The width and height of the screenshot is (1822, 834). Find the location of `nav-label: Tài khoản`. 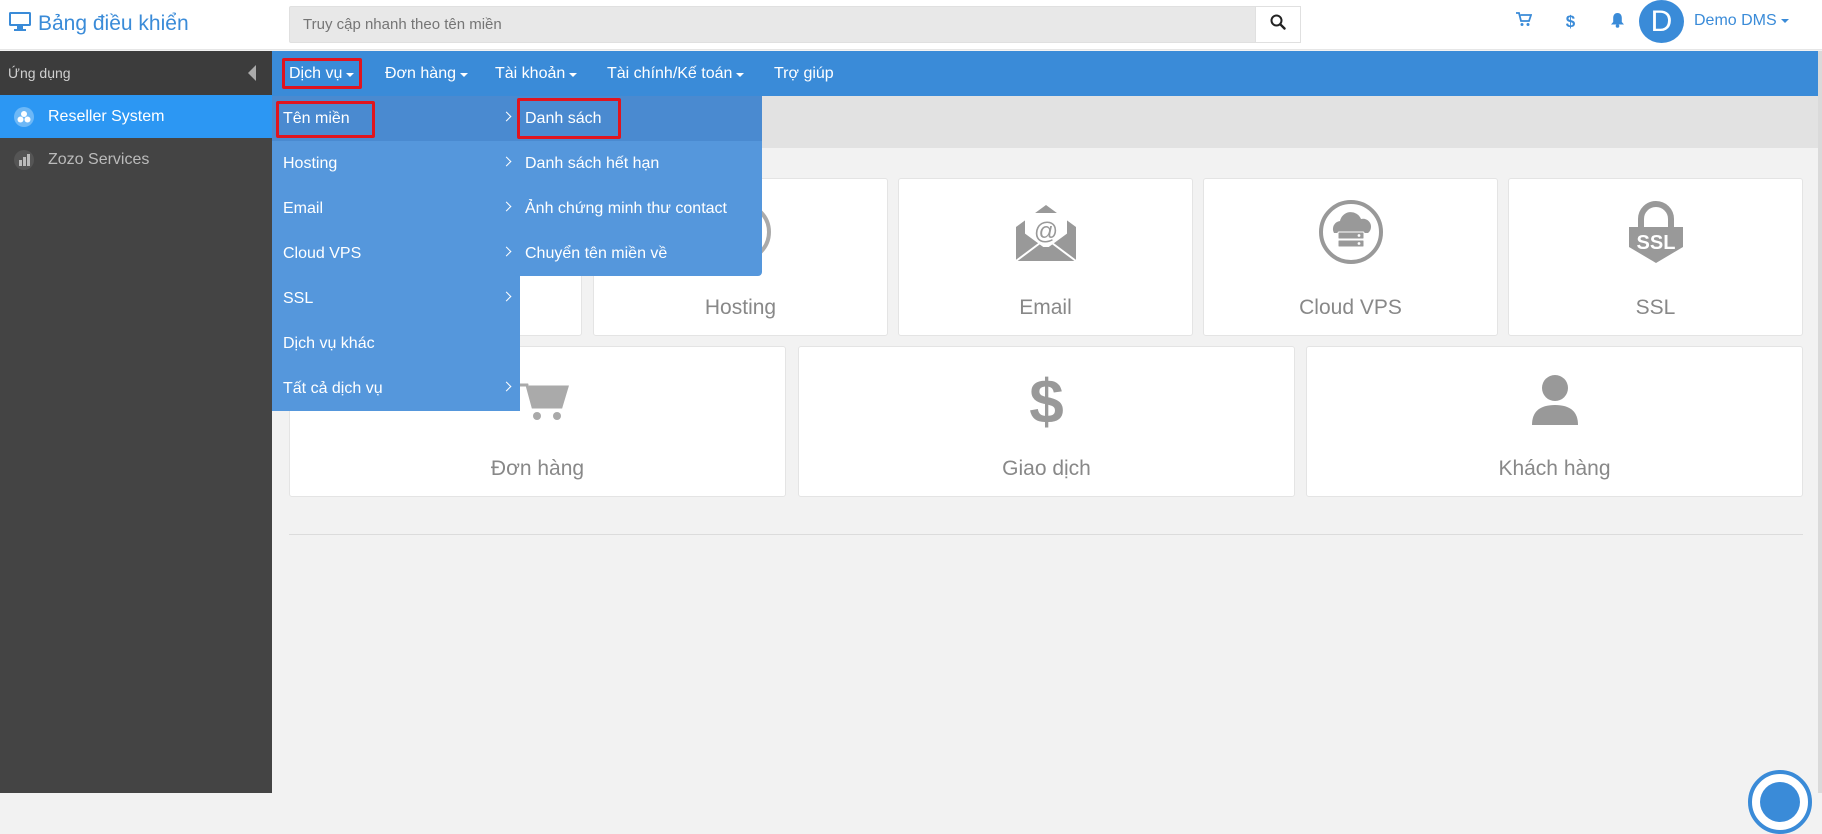

nav-label: Tài khoản is located at coordinates (530, 73).